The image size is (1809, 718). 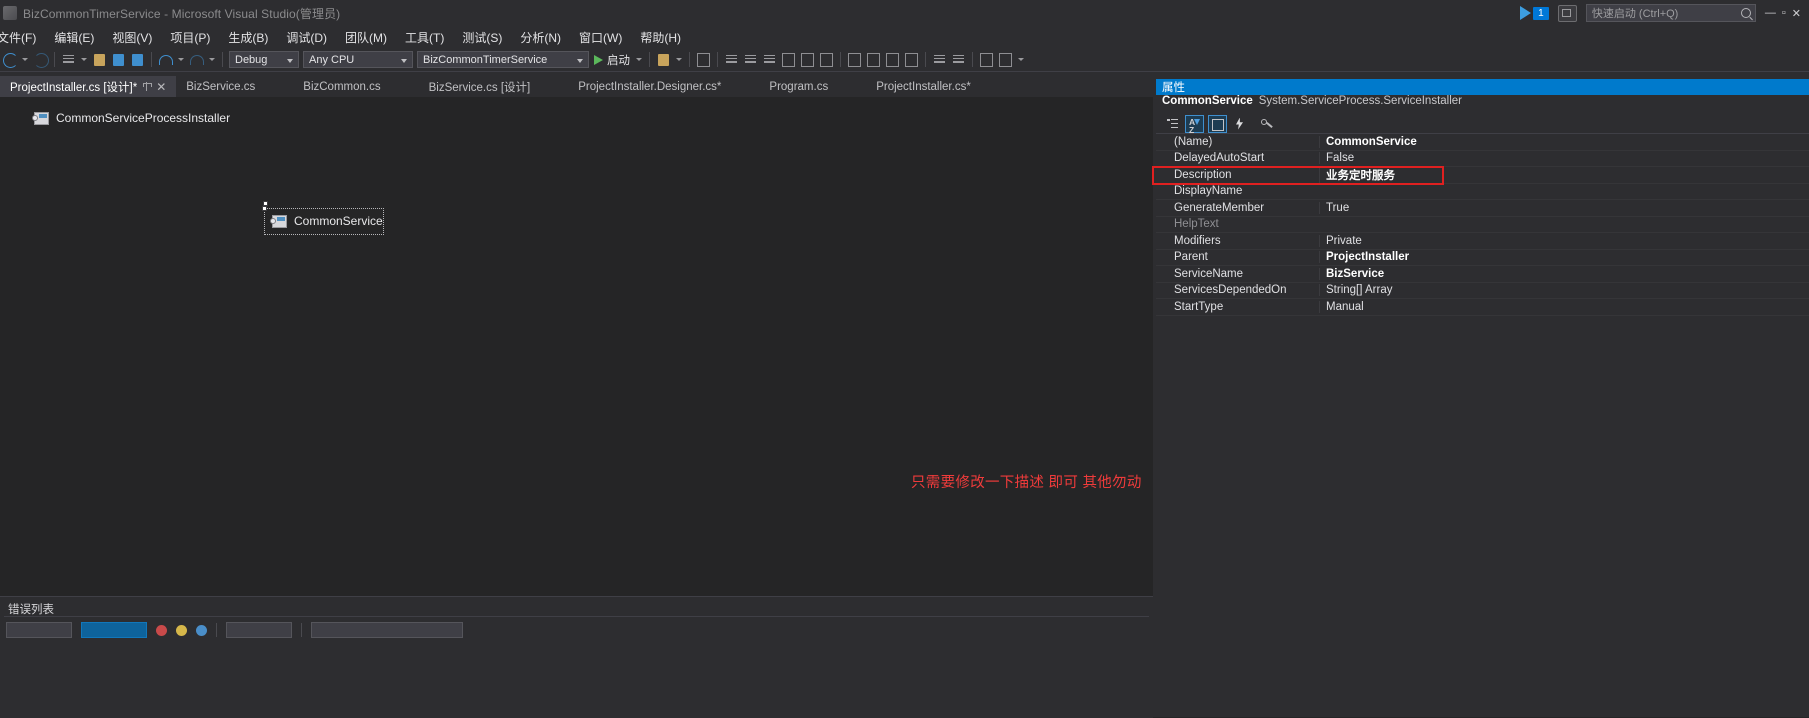 What do you see at coordinates (1482, 192) in the screenshot?
I see `property-row: DisplayName` at bounding box center [1482, 192].